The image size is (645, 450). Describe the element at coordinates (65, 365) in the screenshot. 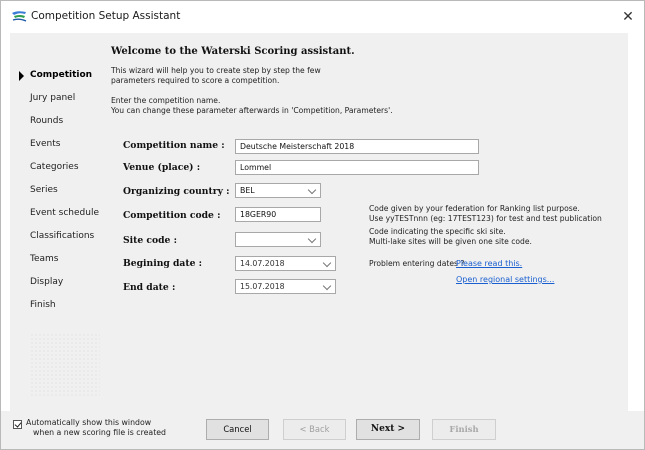

I see `sidebar-watermark` at that location.